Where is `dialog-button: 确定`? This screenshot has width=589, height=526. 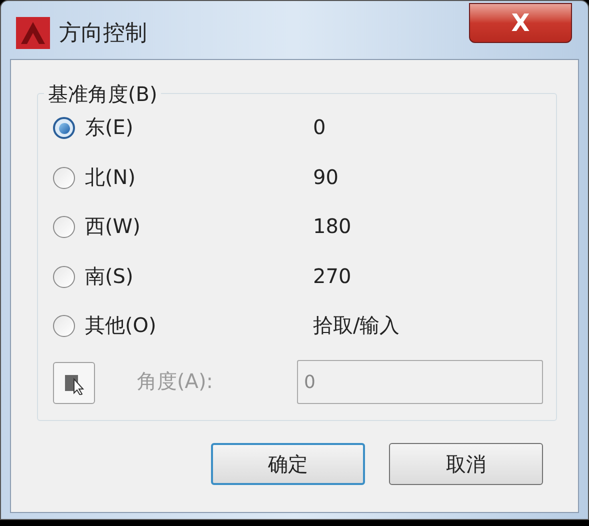 dialog-button: 确定 is located at coordinates (288, 464).